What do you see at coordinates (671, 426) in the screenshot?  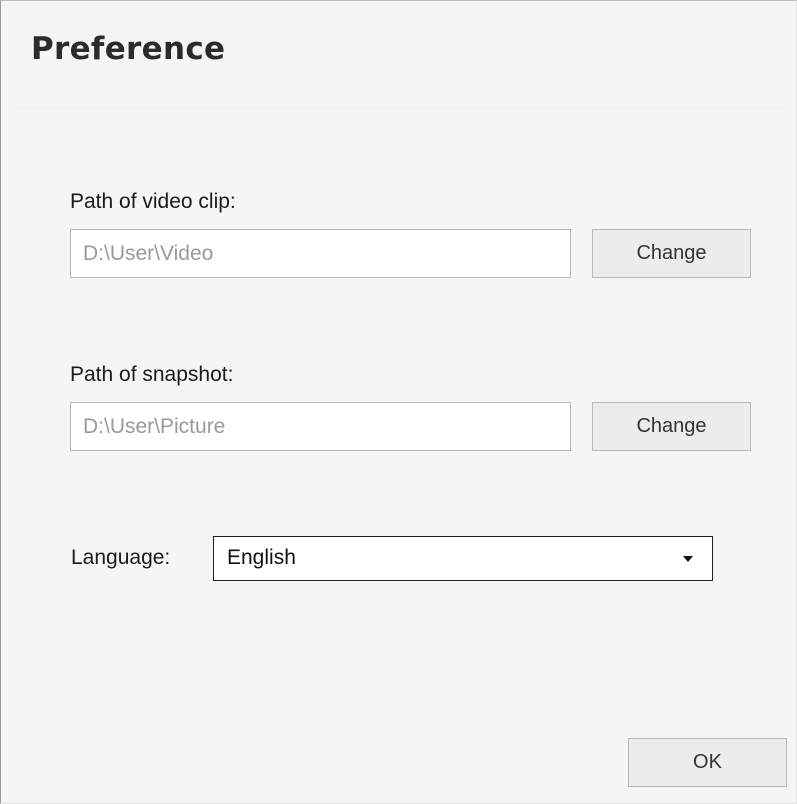 I see `change-snapshot-path-button: Change` at bounding box center [671, 426].